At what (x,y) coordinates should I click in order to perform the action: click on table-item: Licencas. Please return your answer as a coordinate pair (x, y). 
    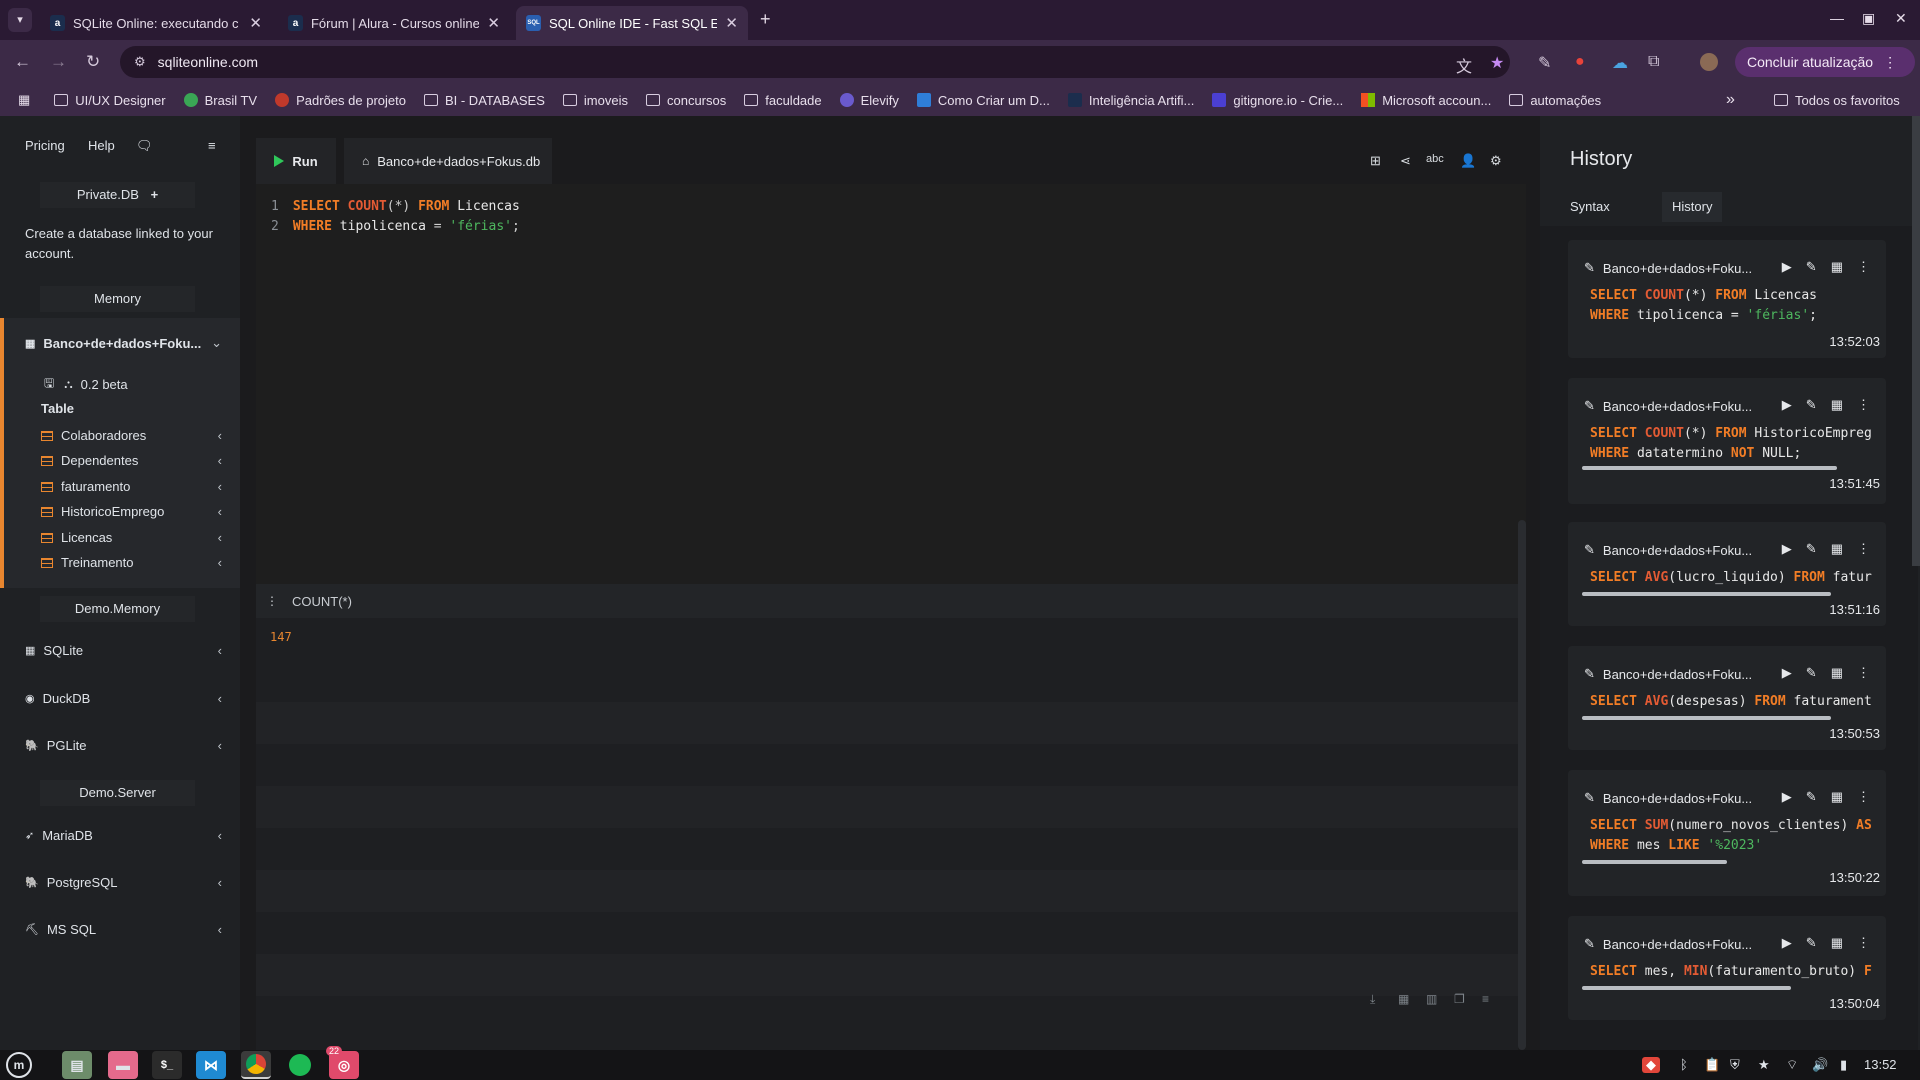
    Looking at the image, I should click on (76, 537).